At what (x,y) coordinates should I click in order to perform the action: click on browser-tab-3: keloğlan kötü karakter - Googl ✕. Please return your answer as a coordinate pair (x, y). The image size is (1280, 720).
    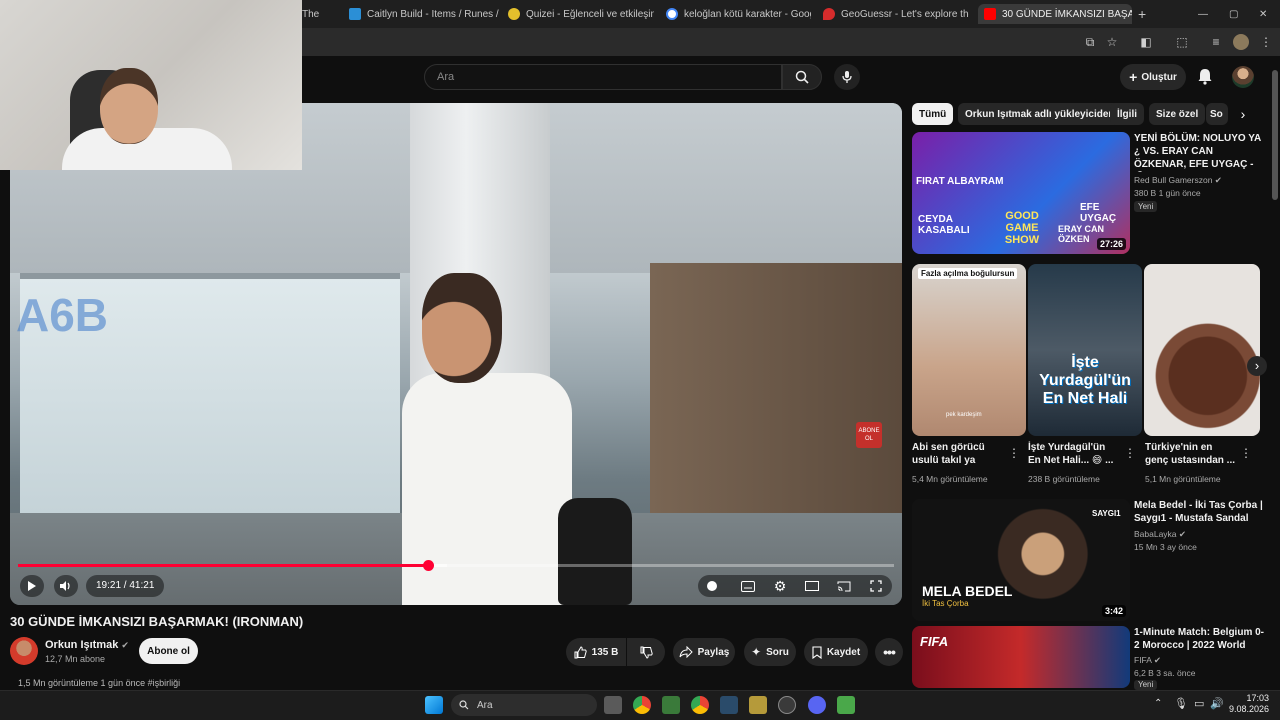
    Looking at the image, I should click on (738, 14).